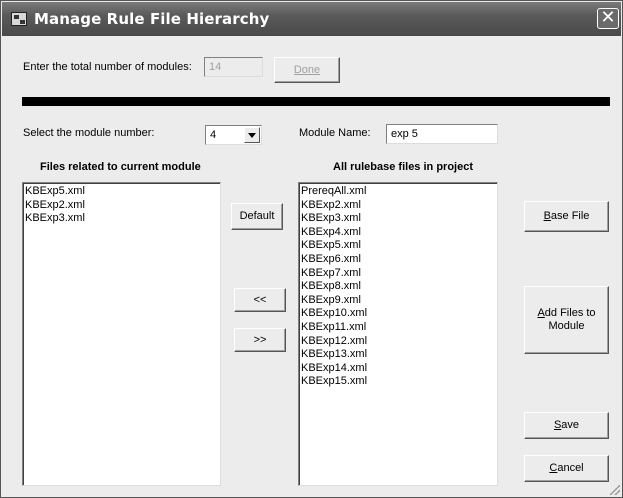  What do you see at coordinates (257, 216) in the screenshot?
I see `default-button: Default` at bounding box center [257, 216].